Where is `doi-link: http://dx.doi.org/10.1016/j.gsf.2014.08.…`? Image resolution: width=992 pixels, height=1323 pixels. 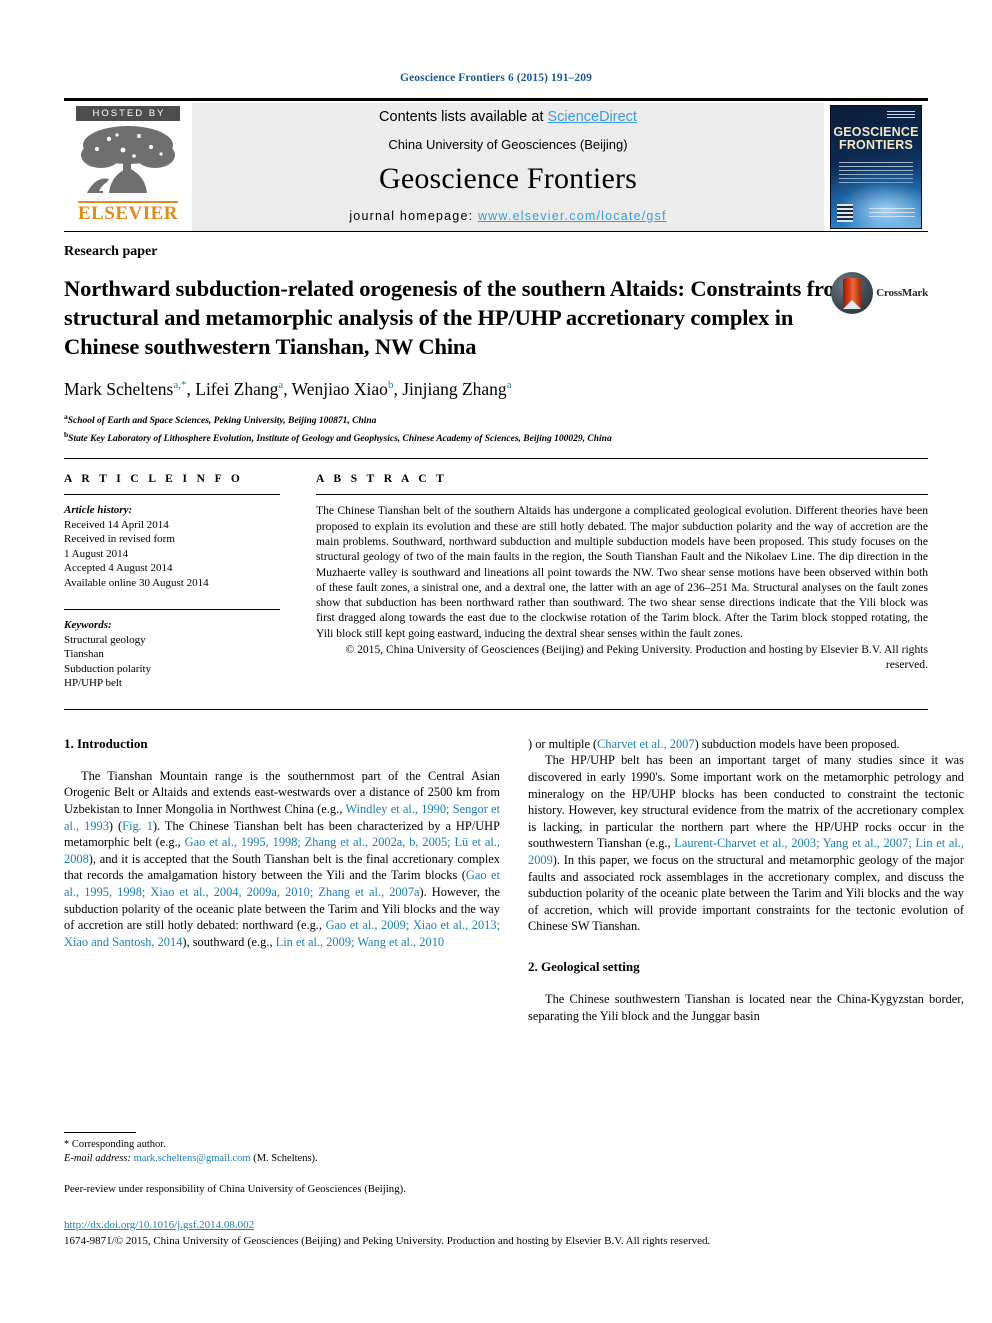
doi-link: http://dx.doi.org/10.1016/j.gsf.2014.08.… is located at coordinates (159, 1225).